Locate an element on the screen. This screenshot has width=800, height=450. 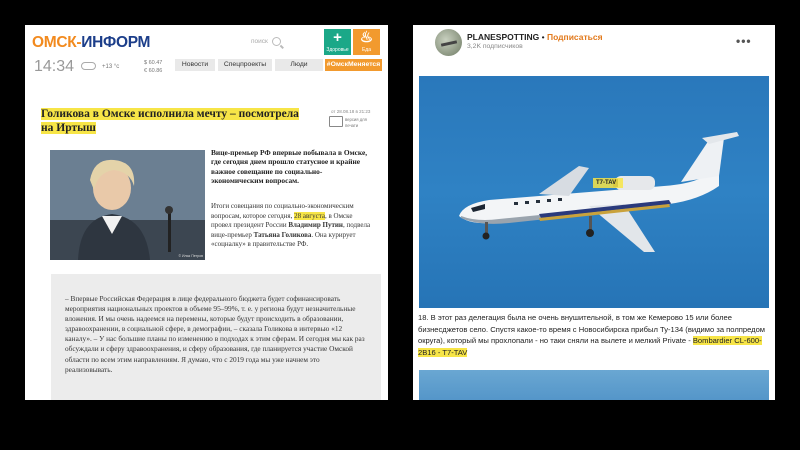
article-photo: © Илья Петров is located at coordinates (127, 205).